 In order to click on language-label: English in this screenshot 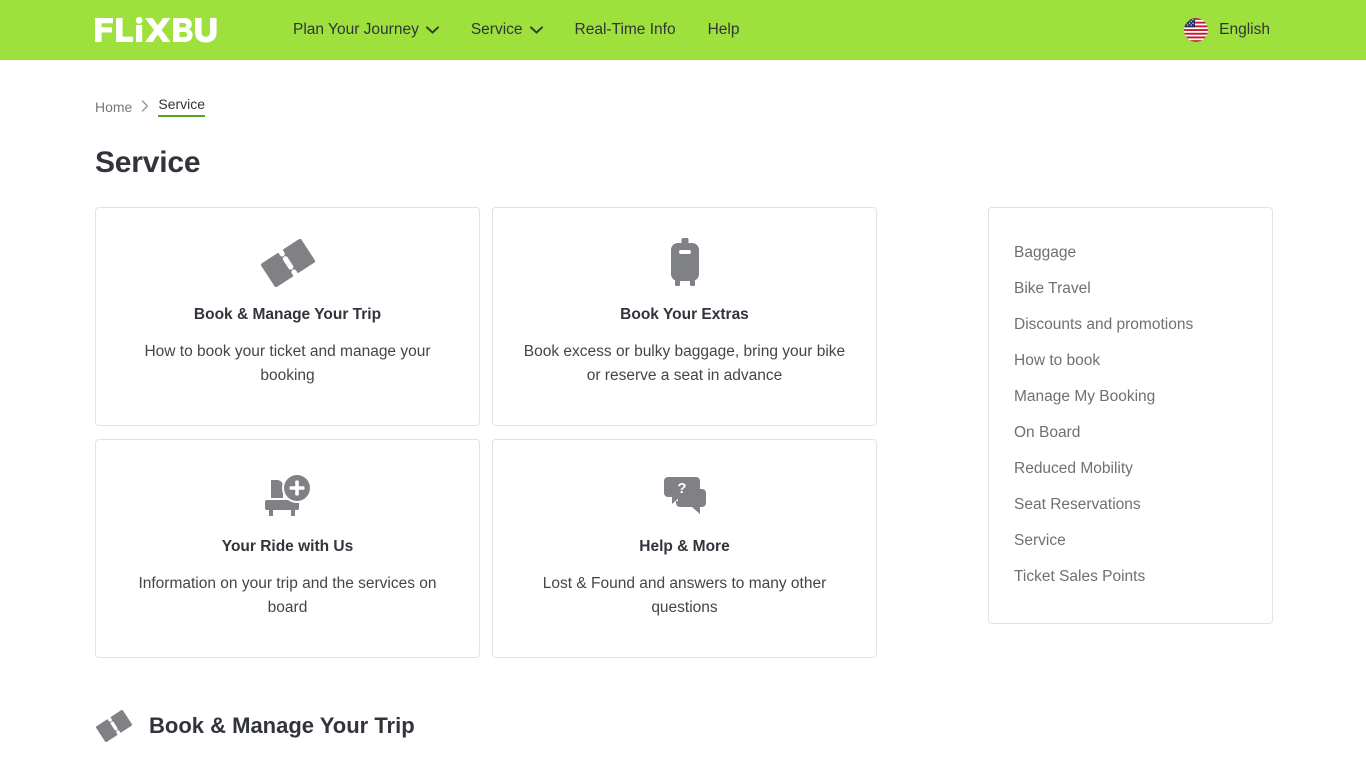, I will do `click(1244, 30)`.